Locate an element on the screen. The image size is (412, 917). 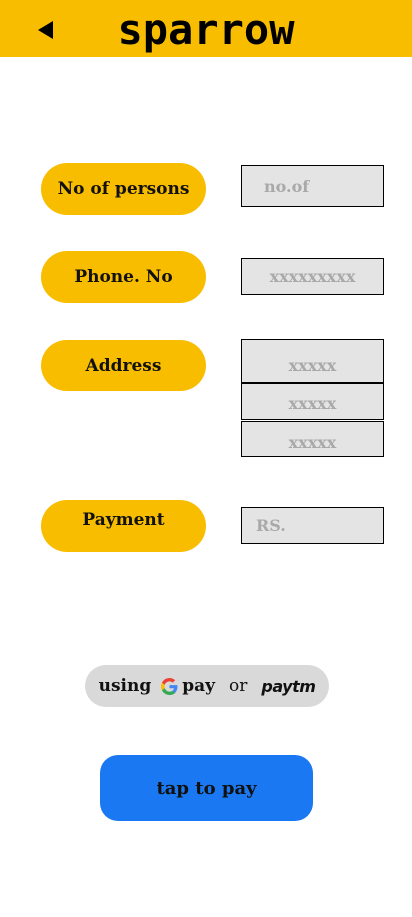
payment-label: Payment is located at coordinates (123, 526).